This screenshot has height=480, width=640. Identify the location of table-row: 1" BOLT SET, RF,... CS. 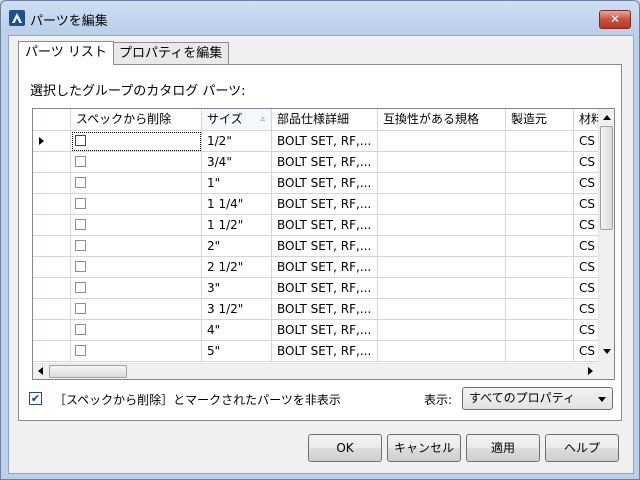
(315, 183).